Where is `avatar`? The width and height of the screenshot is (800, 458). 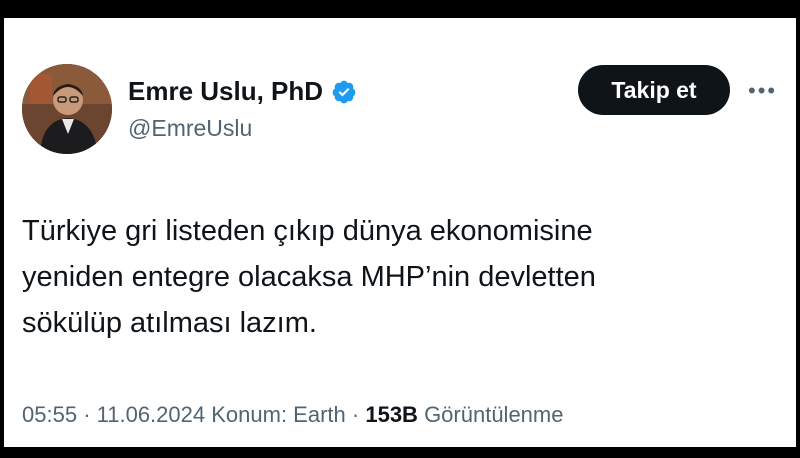
avatar is located at coordinates (67, 109).